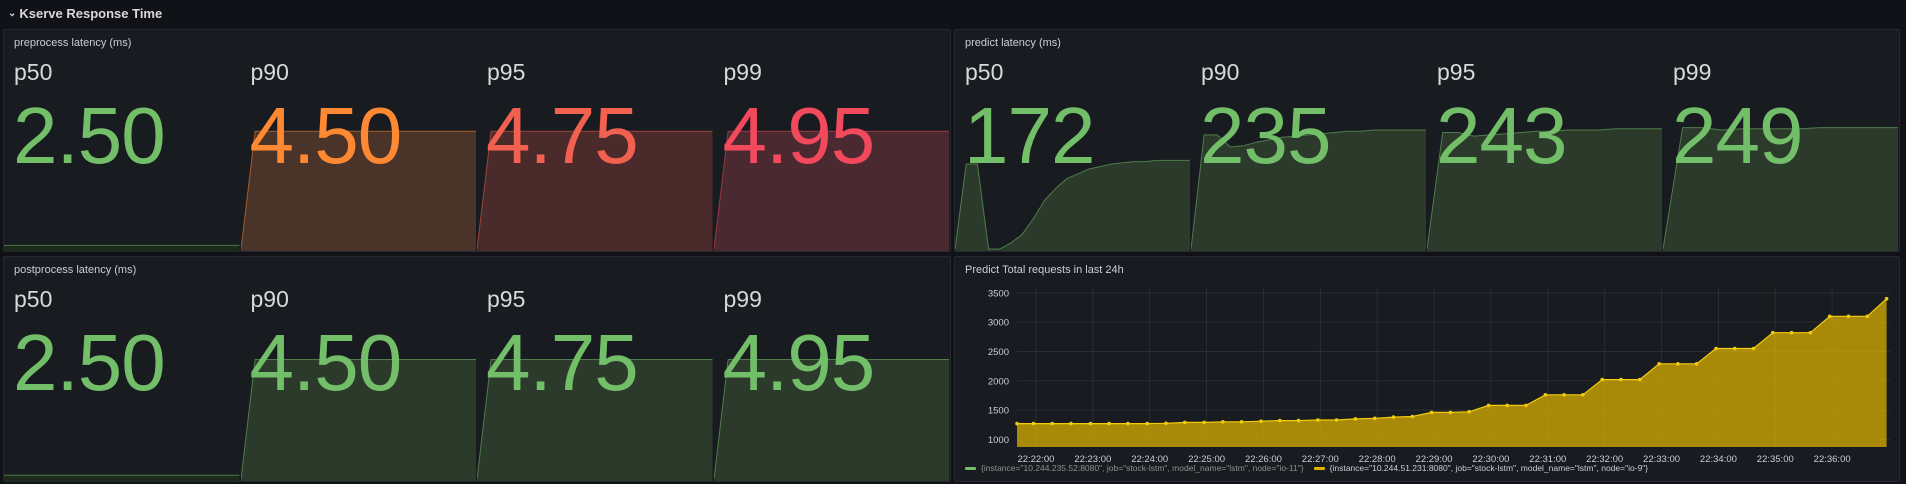 This screenshot has height=484, width=1906. Describe the element at coordinates (1265, 135) in the screenshot. I see `stat-value: 235` at that location.